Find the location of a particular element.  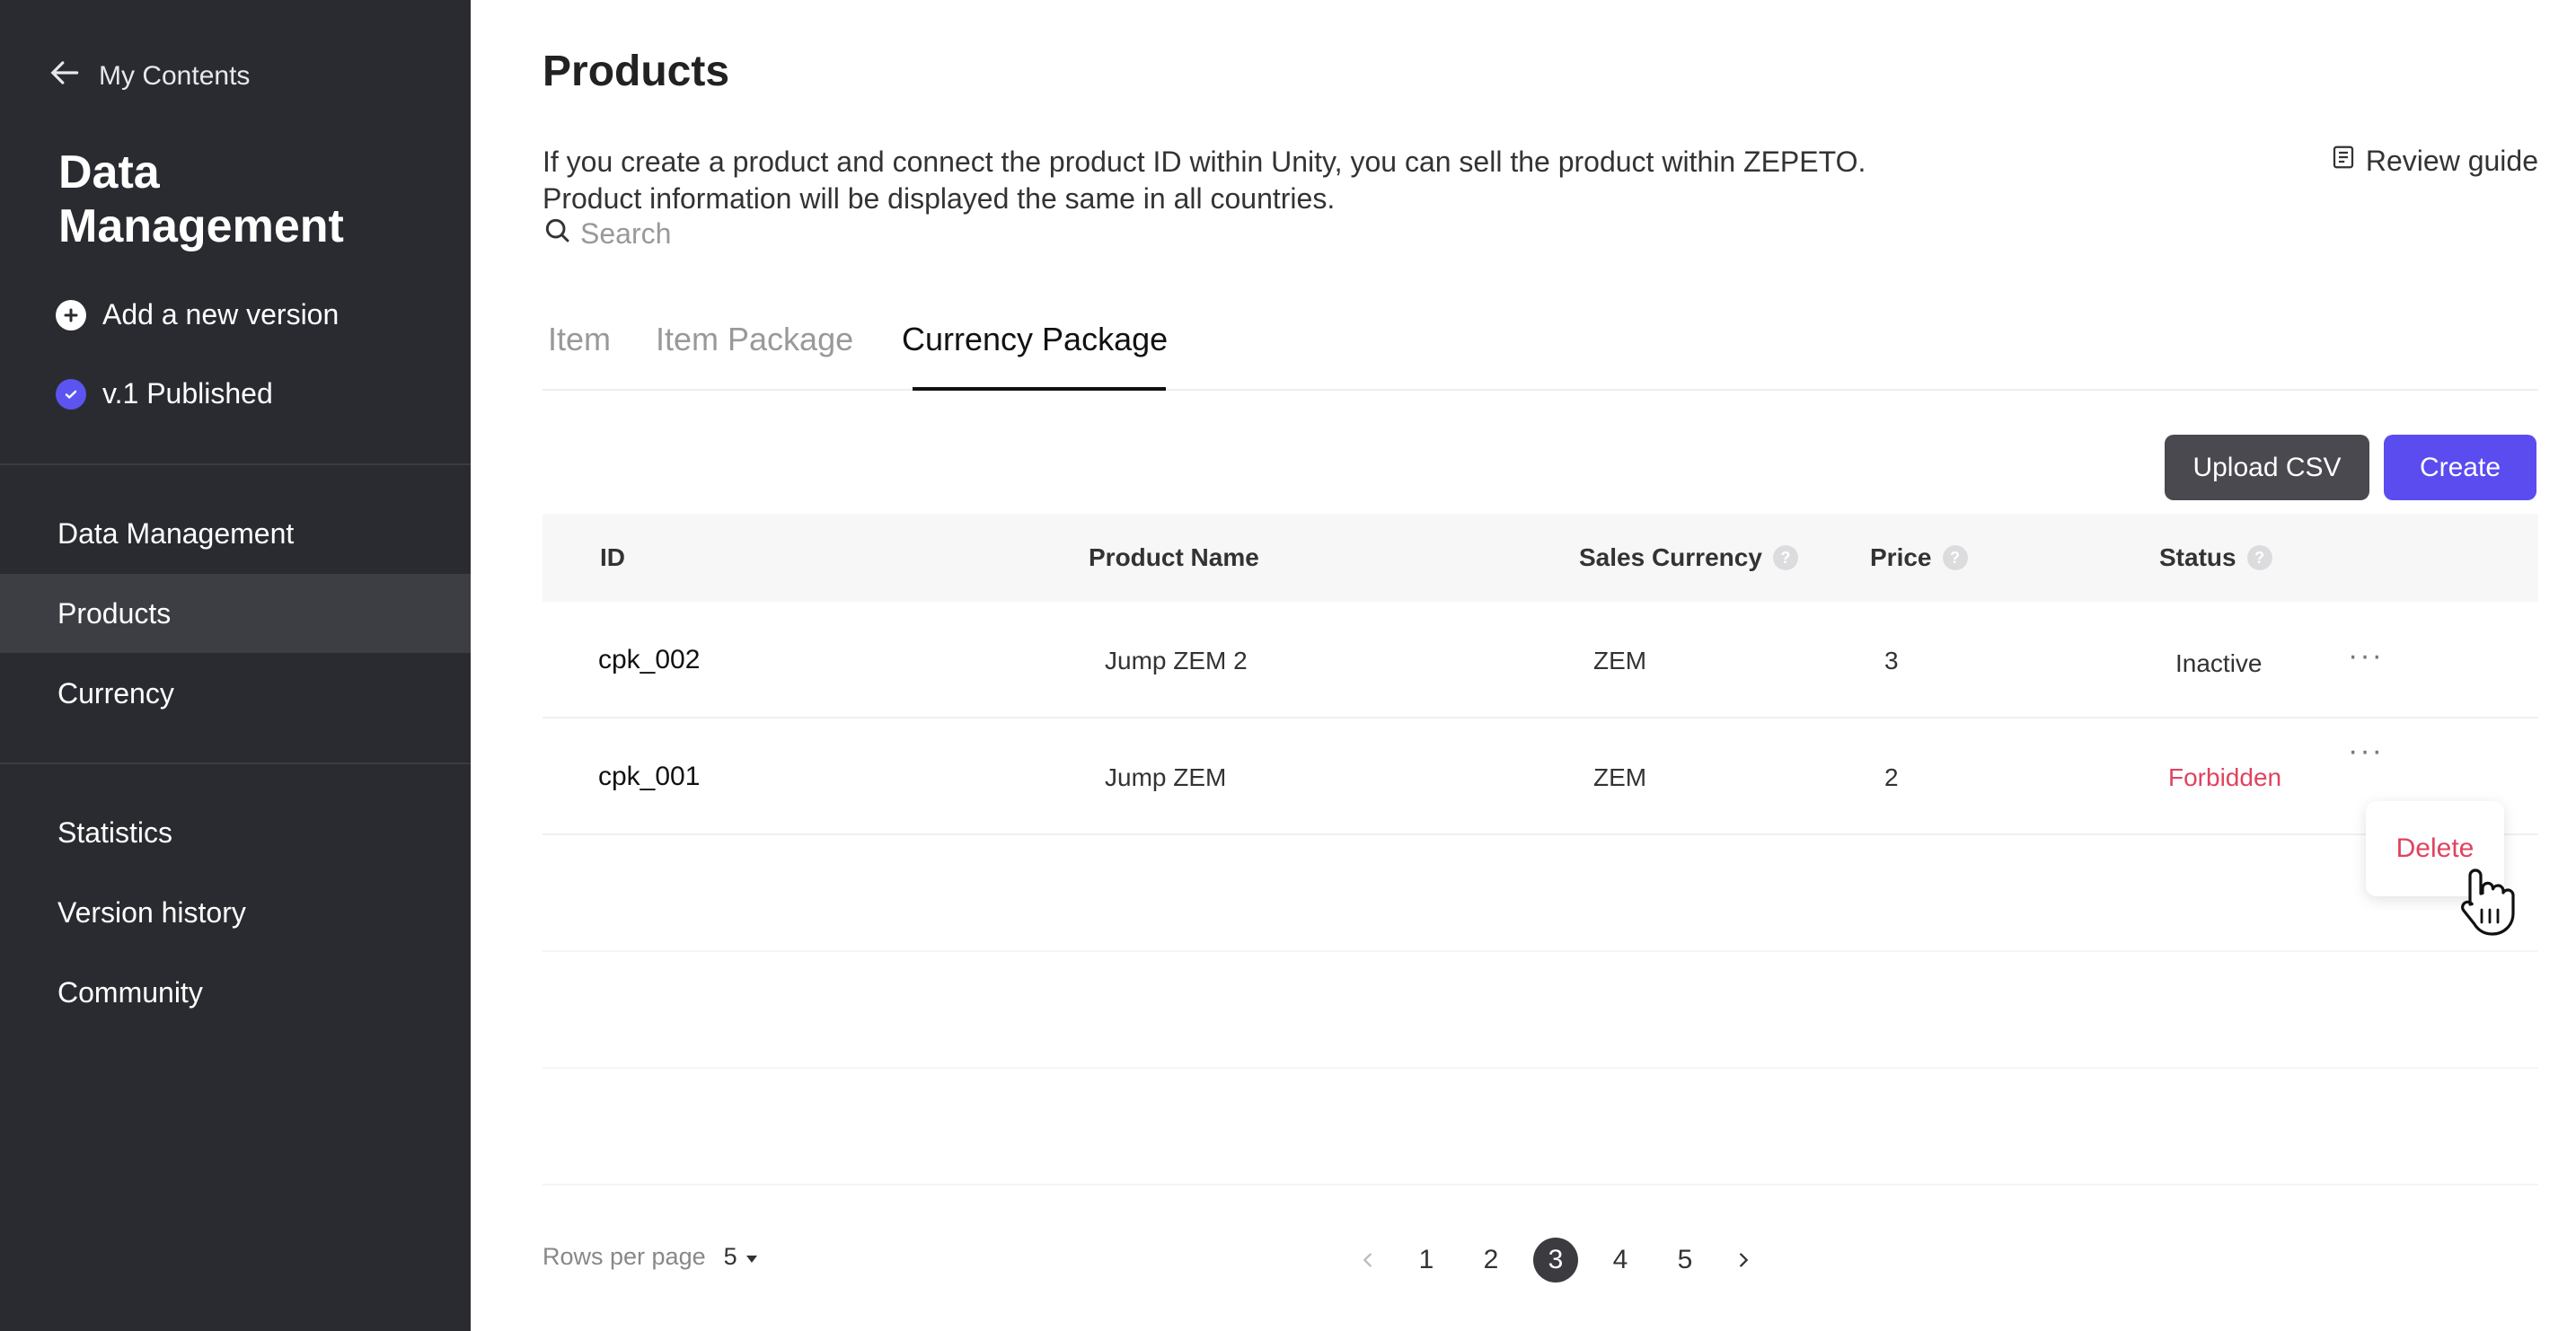

column-header-label: ID is located at coordinates (612, 557).